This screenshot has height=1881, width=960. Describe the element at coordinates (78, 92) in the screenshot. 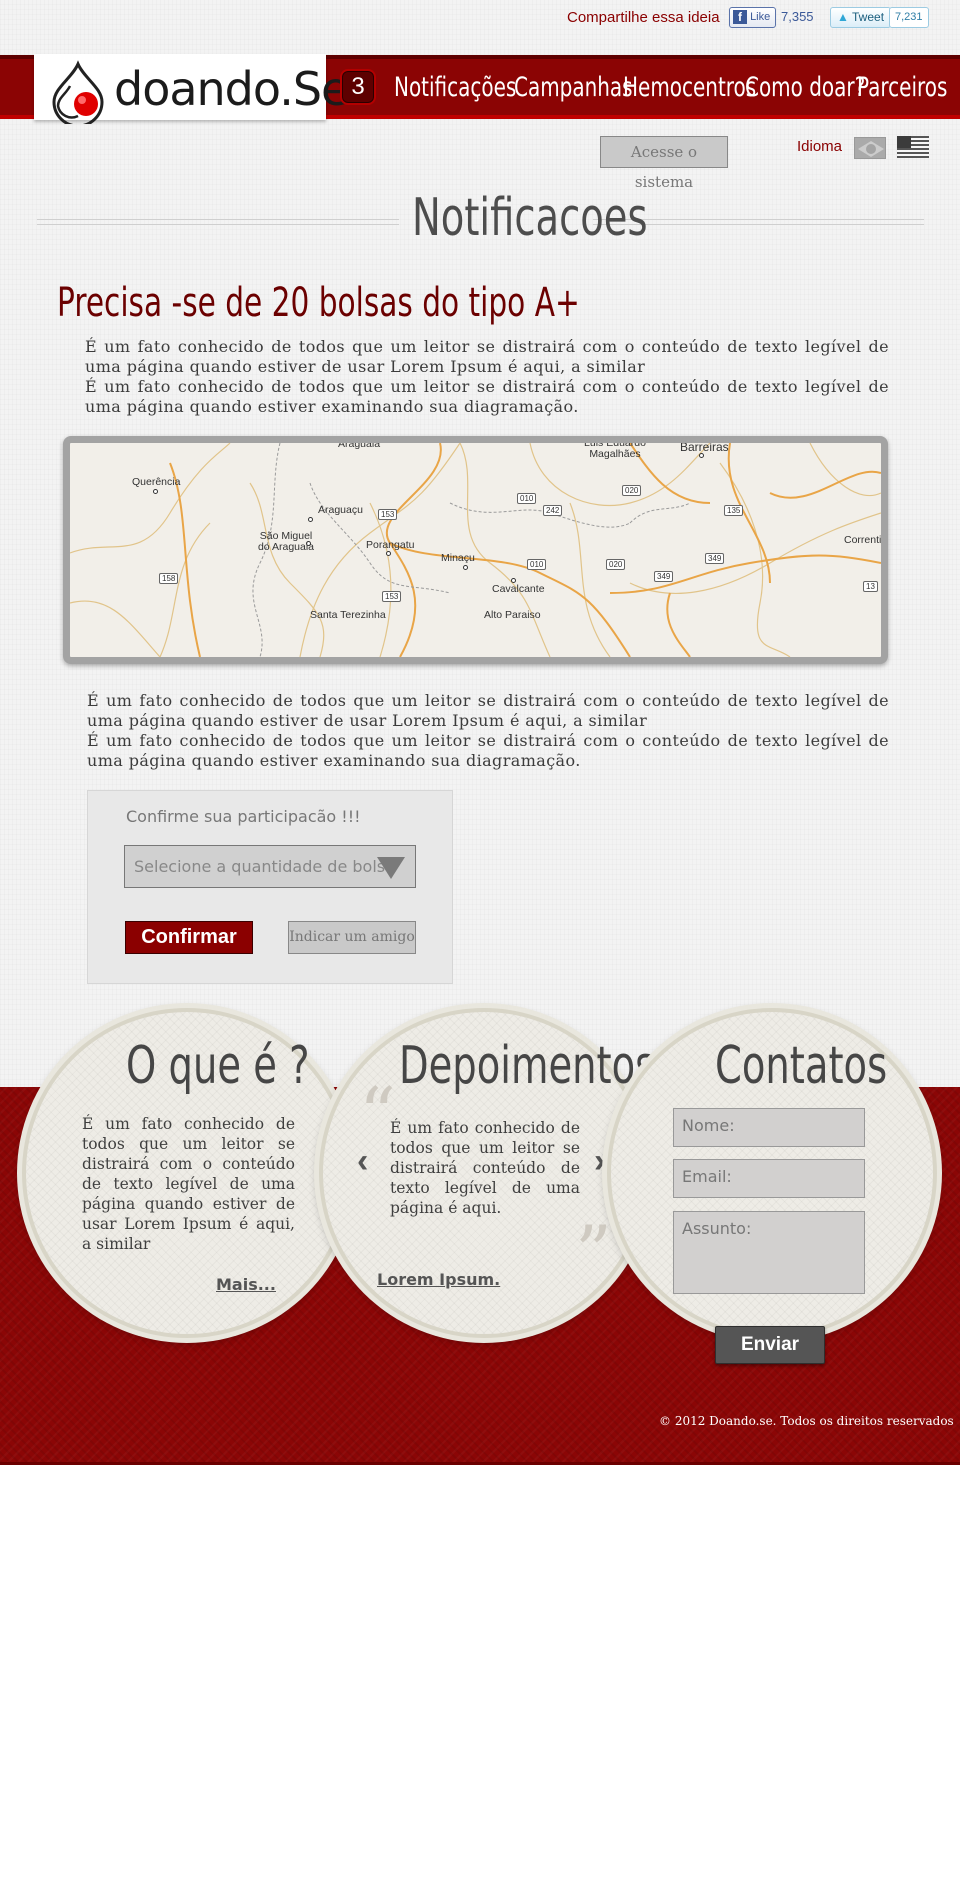

I see `blood-drop-icon` at that location.